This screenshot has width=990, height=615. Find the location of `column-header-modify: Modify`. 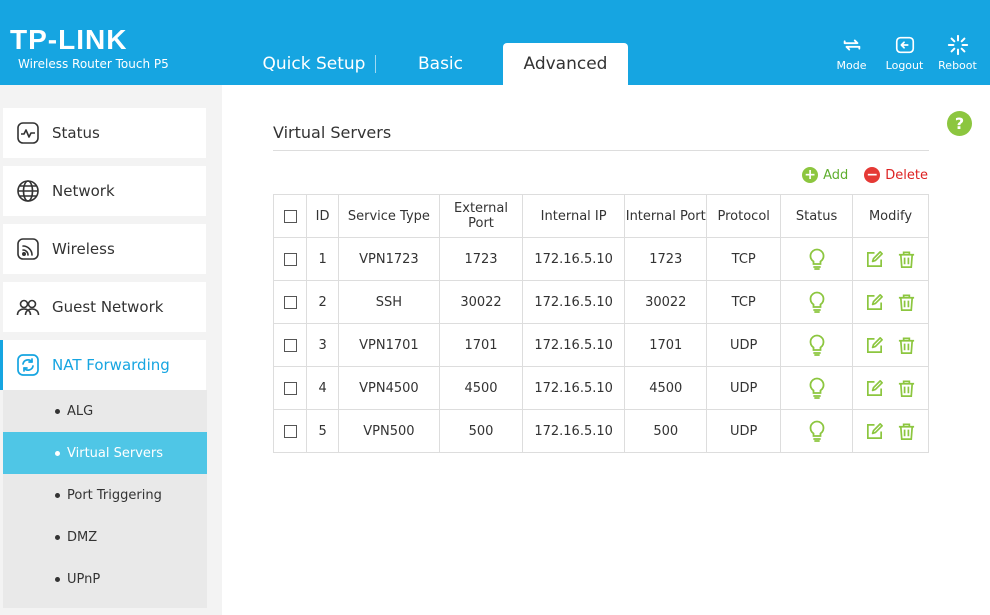

column-header-modify: Modify is located at coordinates (890, 216).